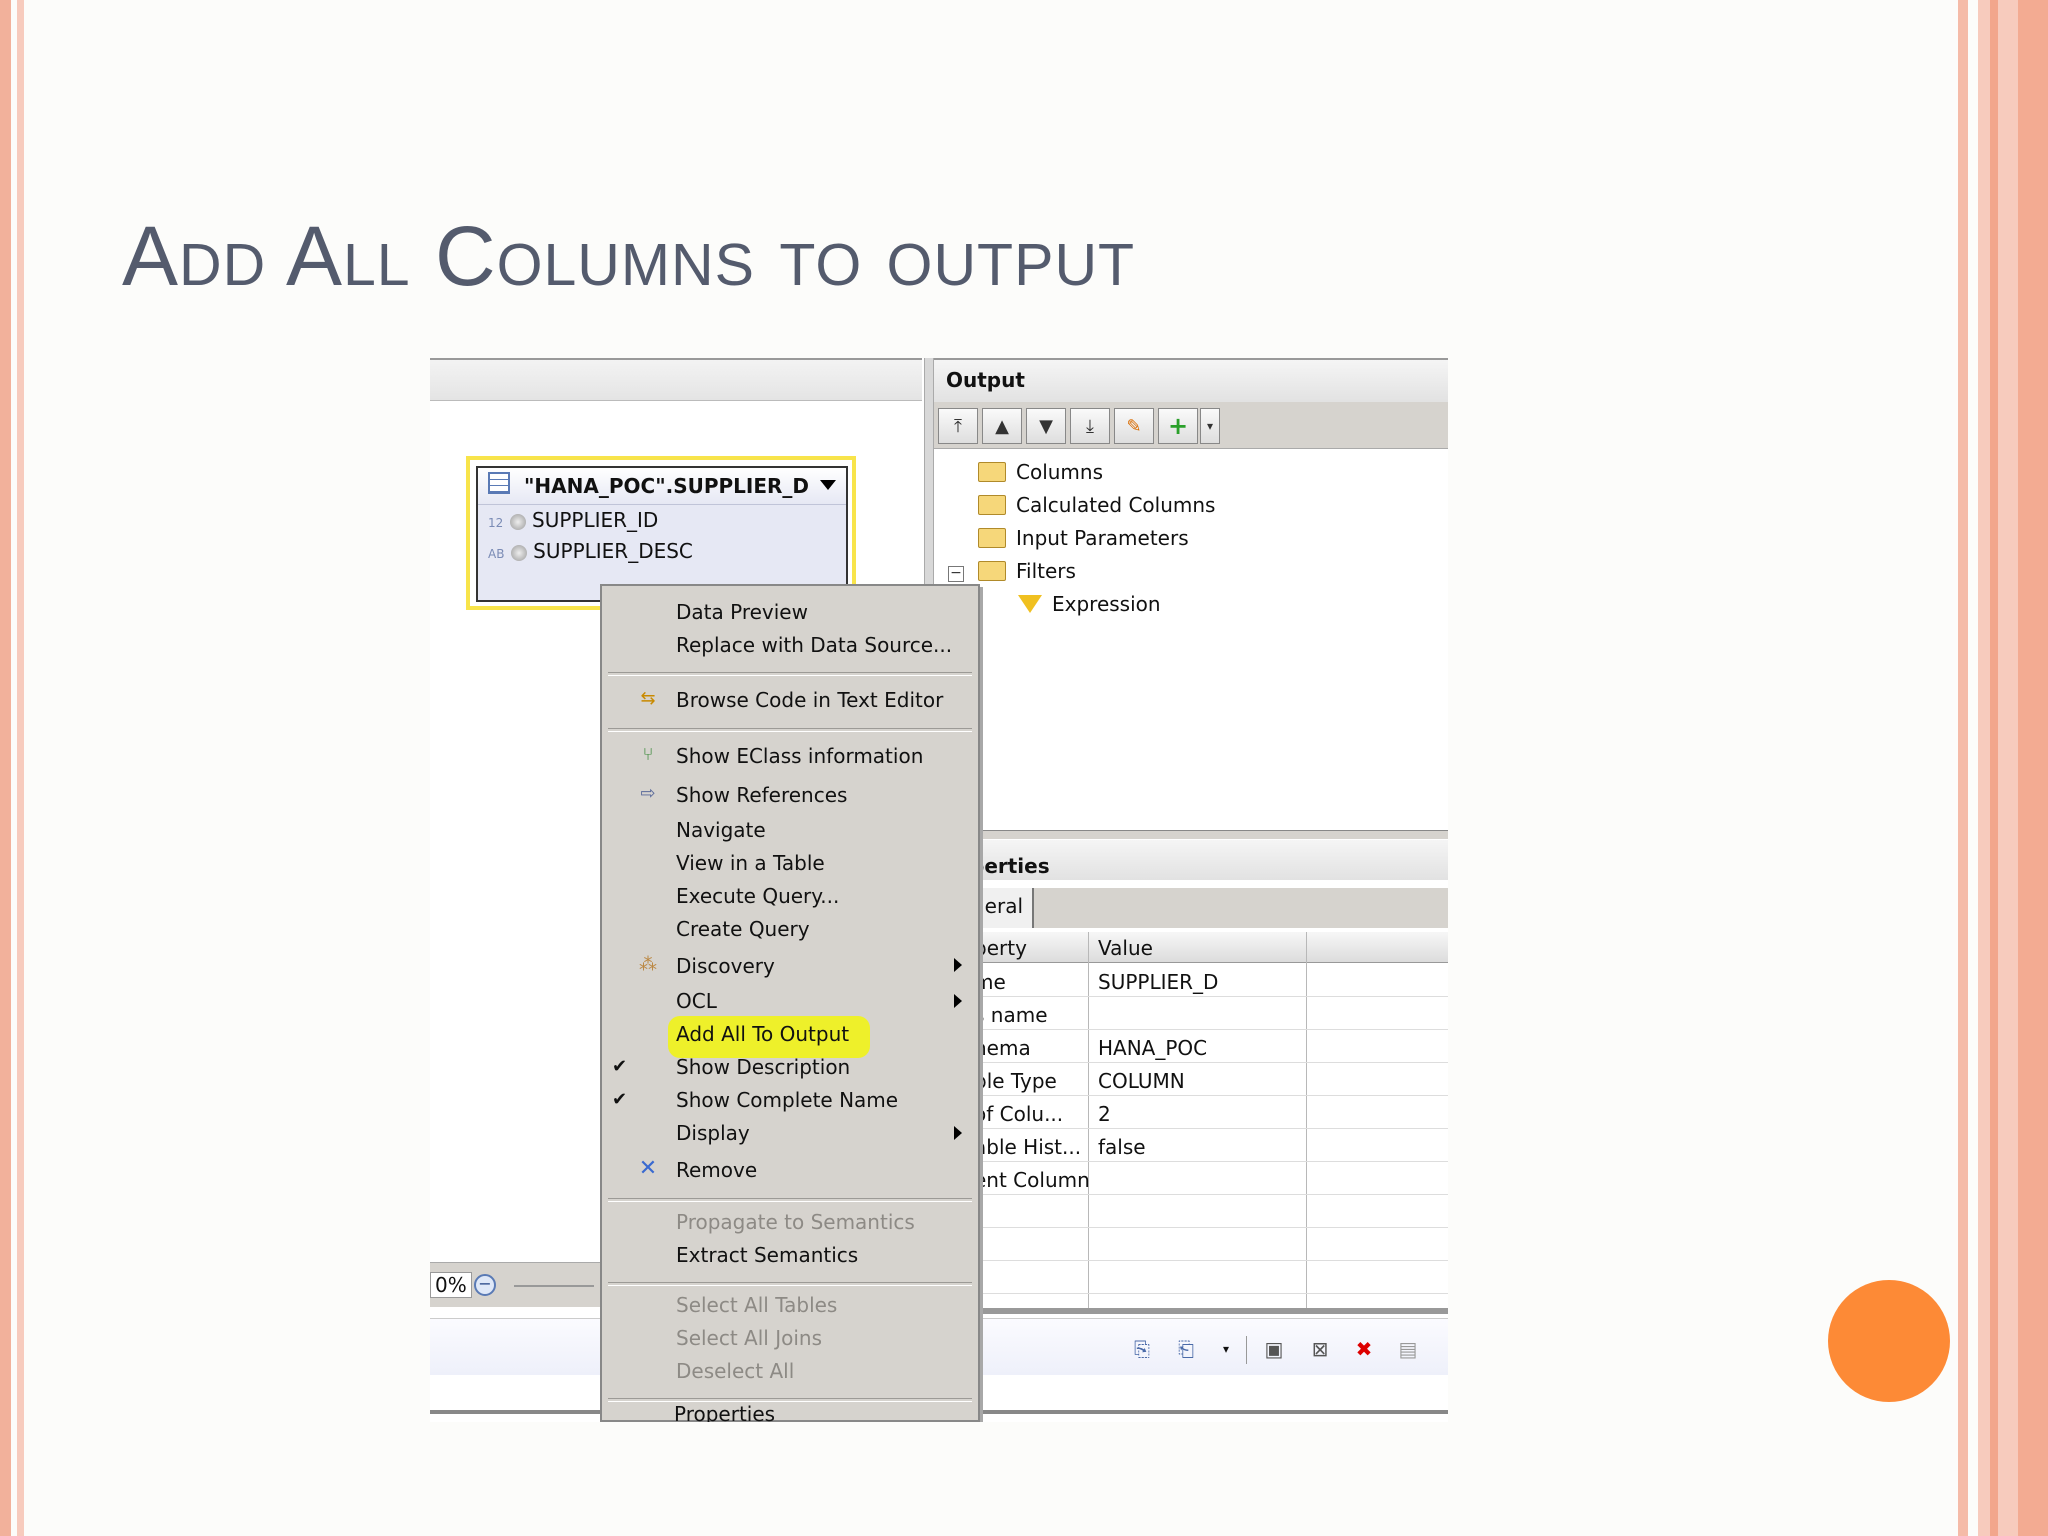 This screenshot has height=1536, width=2048. Describe the element at coordinates (451, 1285) in the screenshot. I see `zoom-level: 0%` at that location.